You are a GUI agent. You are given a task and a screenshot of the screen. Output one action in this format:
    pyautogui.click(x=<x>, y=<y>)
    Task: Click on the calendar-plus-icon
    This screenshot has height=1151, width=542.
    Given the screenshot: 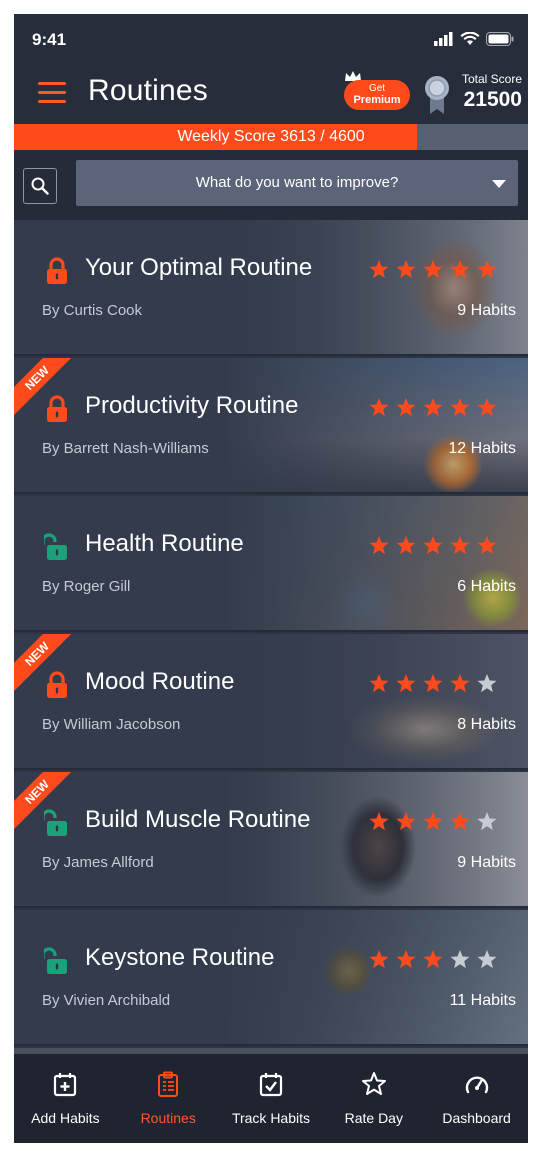 What is the action you would take?
    pyautogui.click(x=65, y=1085)
    